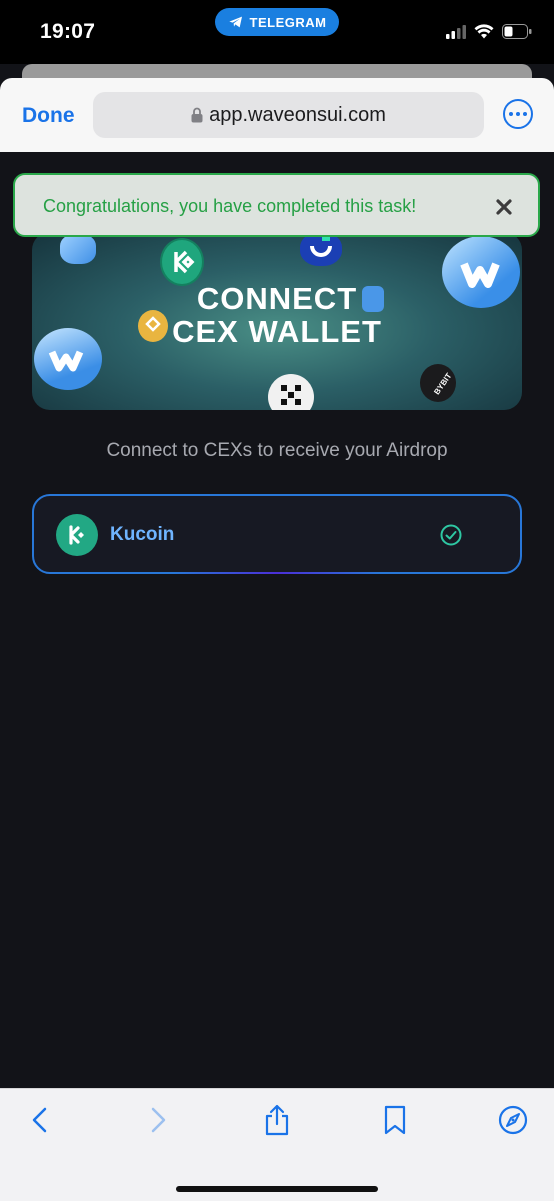 The height and width of the screenshot is (1201, 554). I want to click on status-time: 19:07, so click(68, 31).